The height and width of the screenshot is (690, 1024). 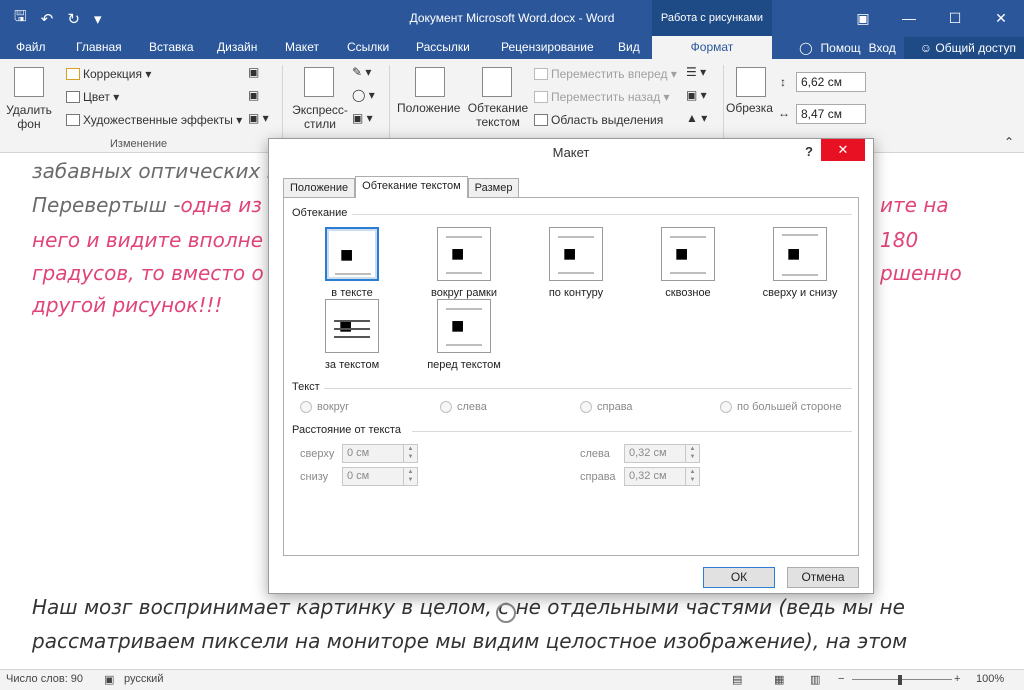 I want to click on section-wrapping-style: Обтекание, so click(x=320, y=213).